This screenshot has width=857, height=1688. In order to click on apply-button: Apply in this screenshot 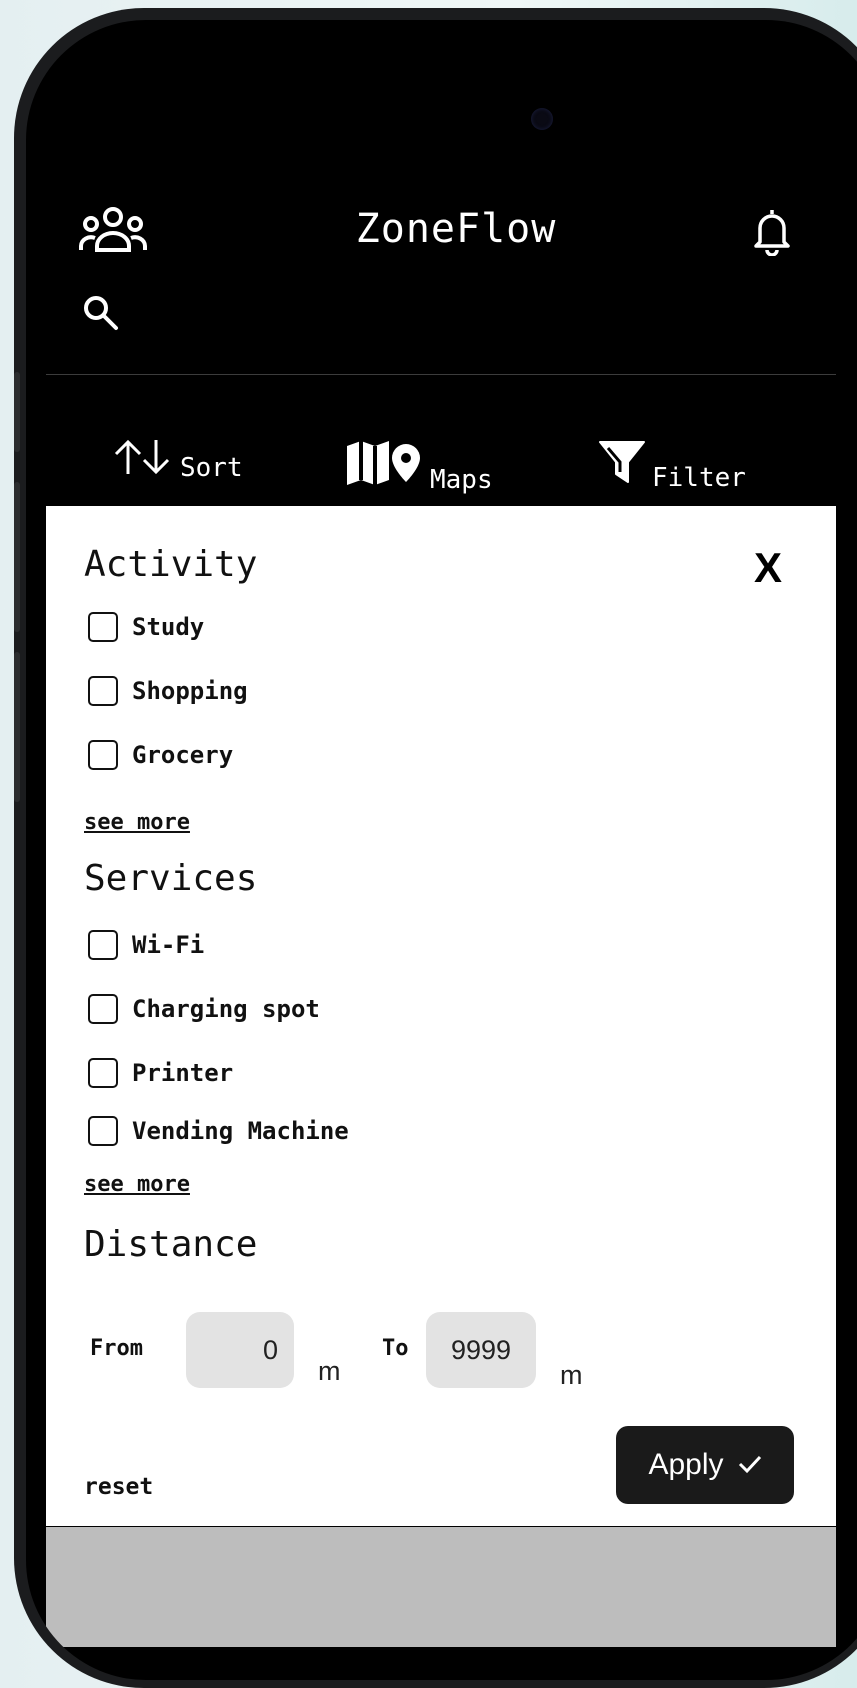, I will do `click(705, 1465)`.